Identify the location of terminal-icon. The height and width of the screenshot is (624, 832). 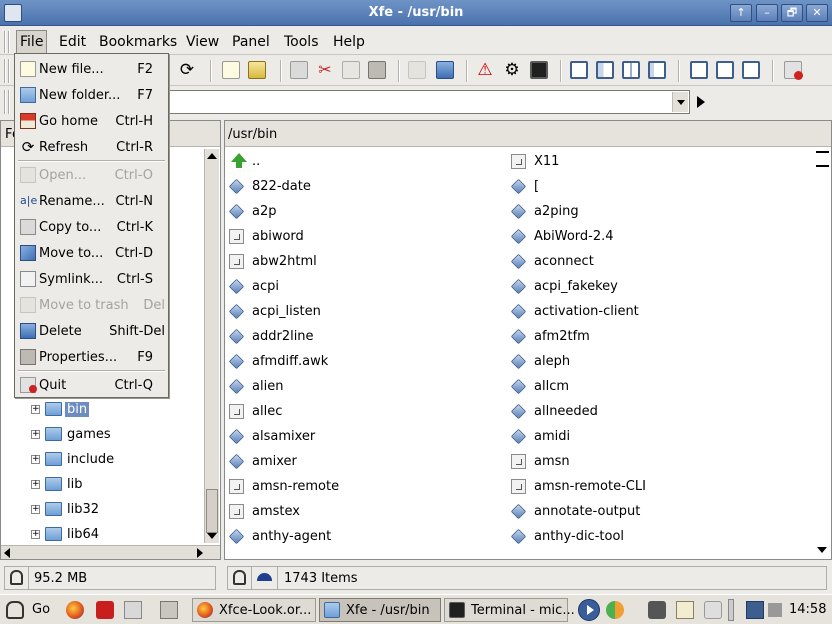
(457, 610).